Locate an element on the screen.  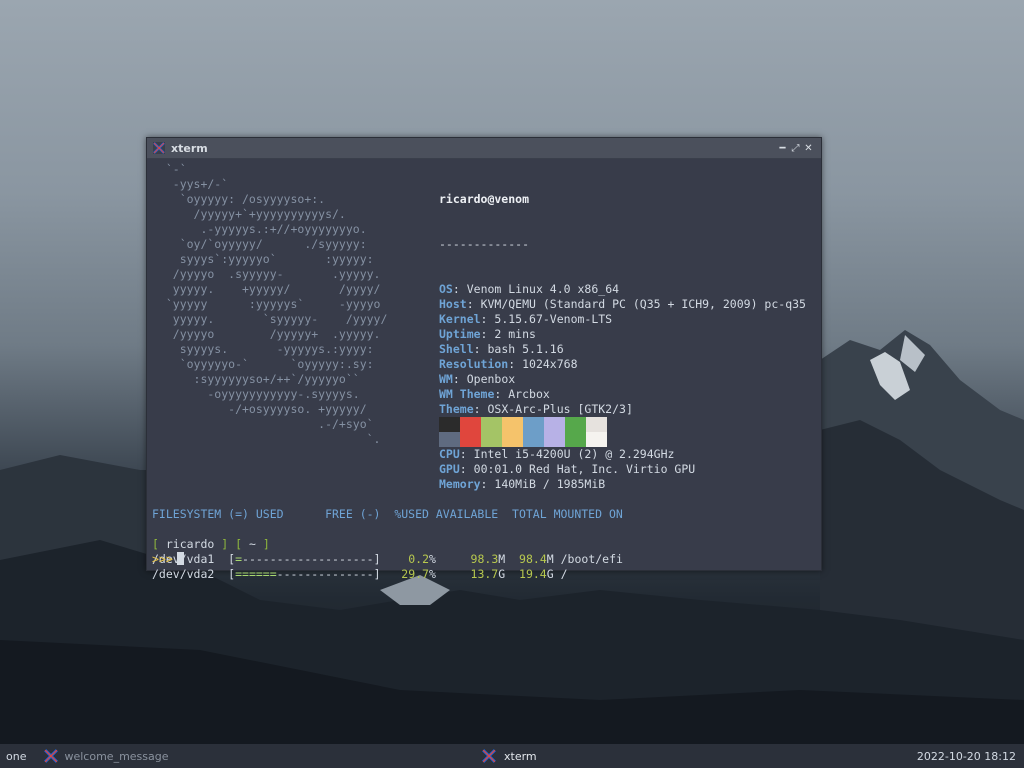
fs-bar-free: ------------------- is located at coordinates (308, 559).